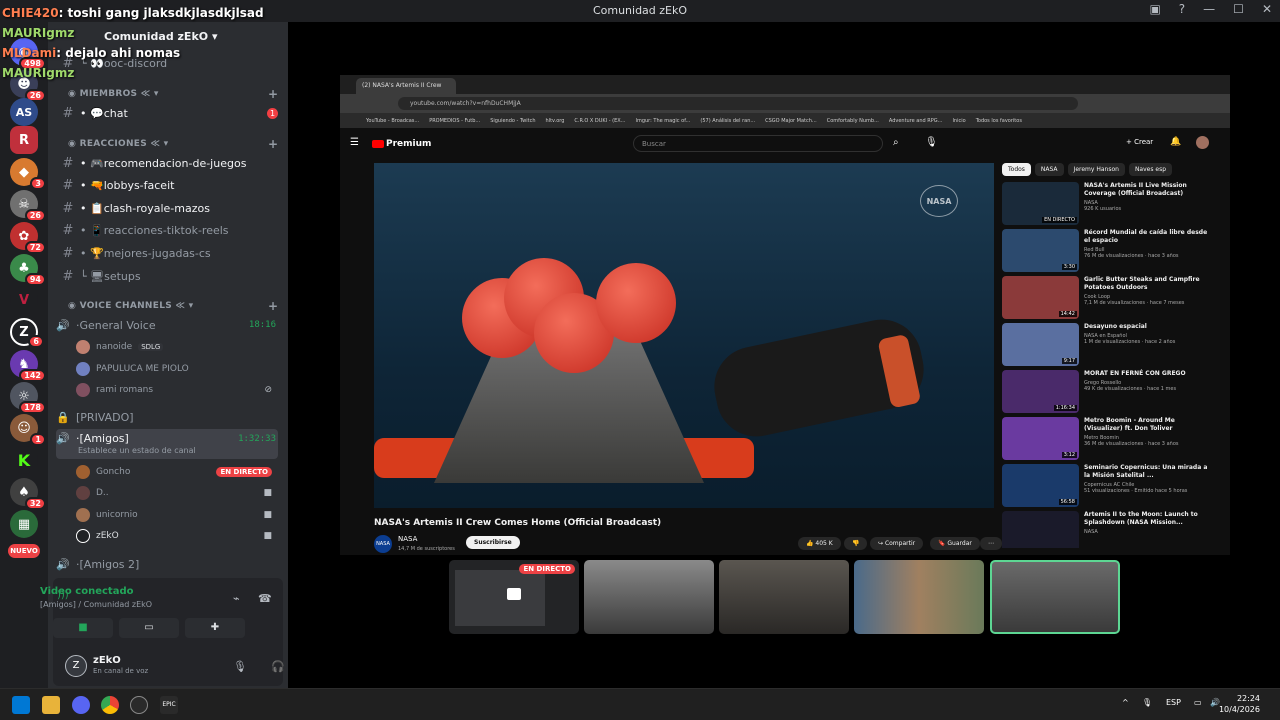  I want to click on thumbnail: 3:12, so click(1040, 438).